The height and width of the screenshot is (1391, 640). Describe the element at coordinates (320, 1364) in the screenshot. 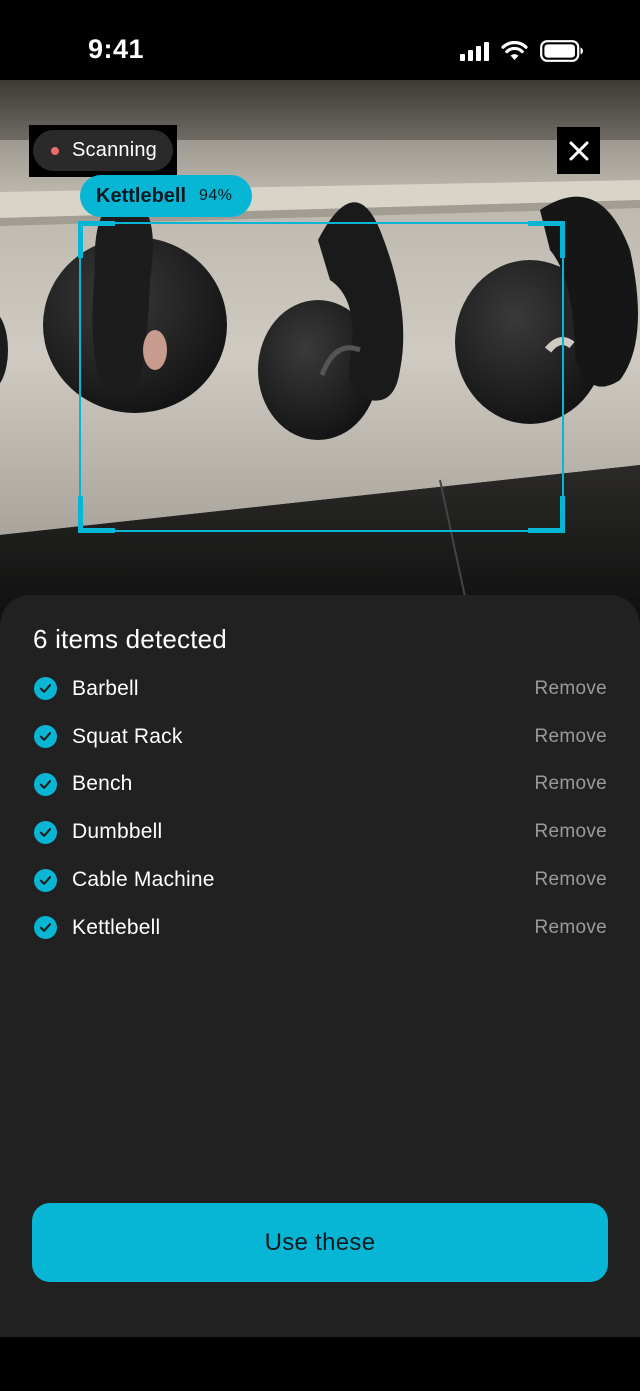

I see `home-indicator-area` at that location.